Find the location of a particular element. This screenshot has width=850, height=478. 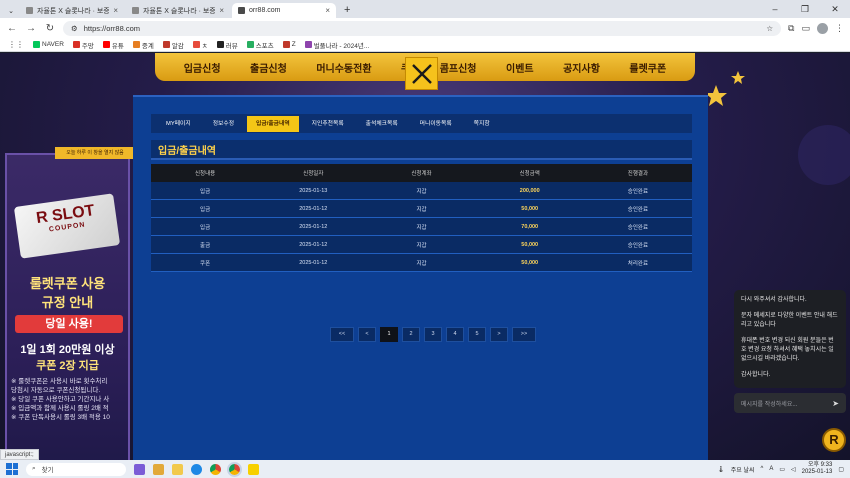

bookmark-item: ㅊ is located at coordinates (200, 45).